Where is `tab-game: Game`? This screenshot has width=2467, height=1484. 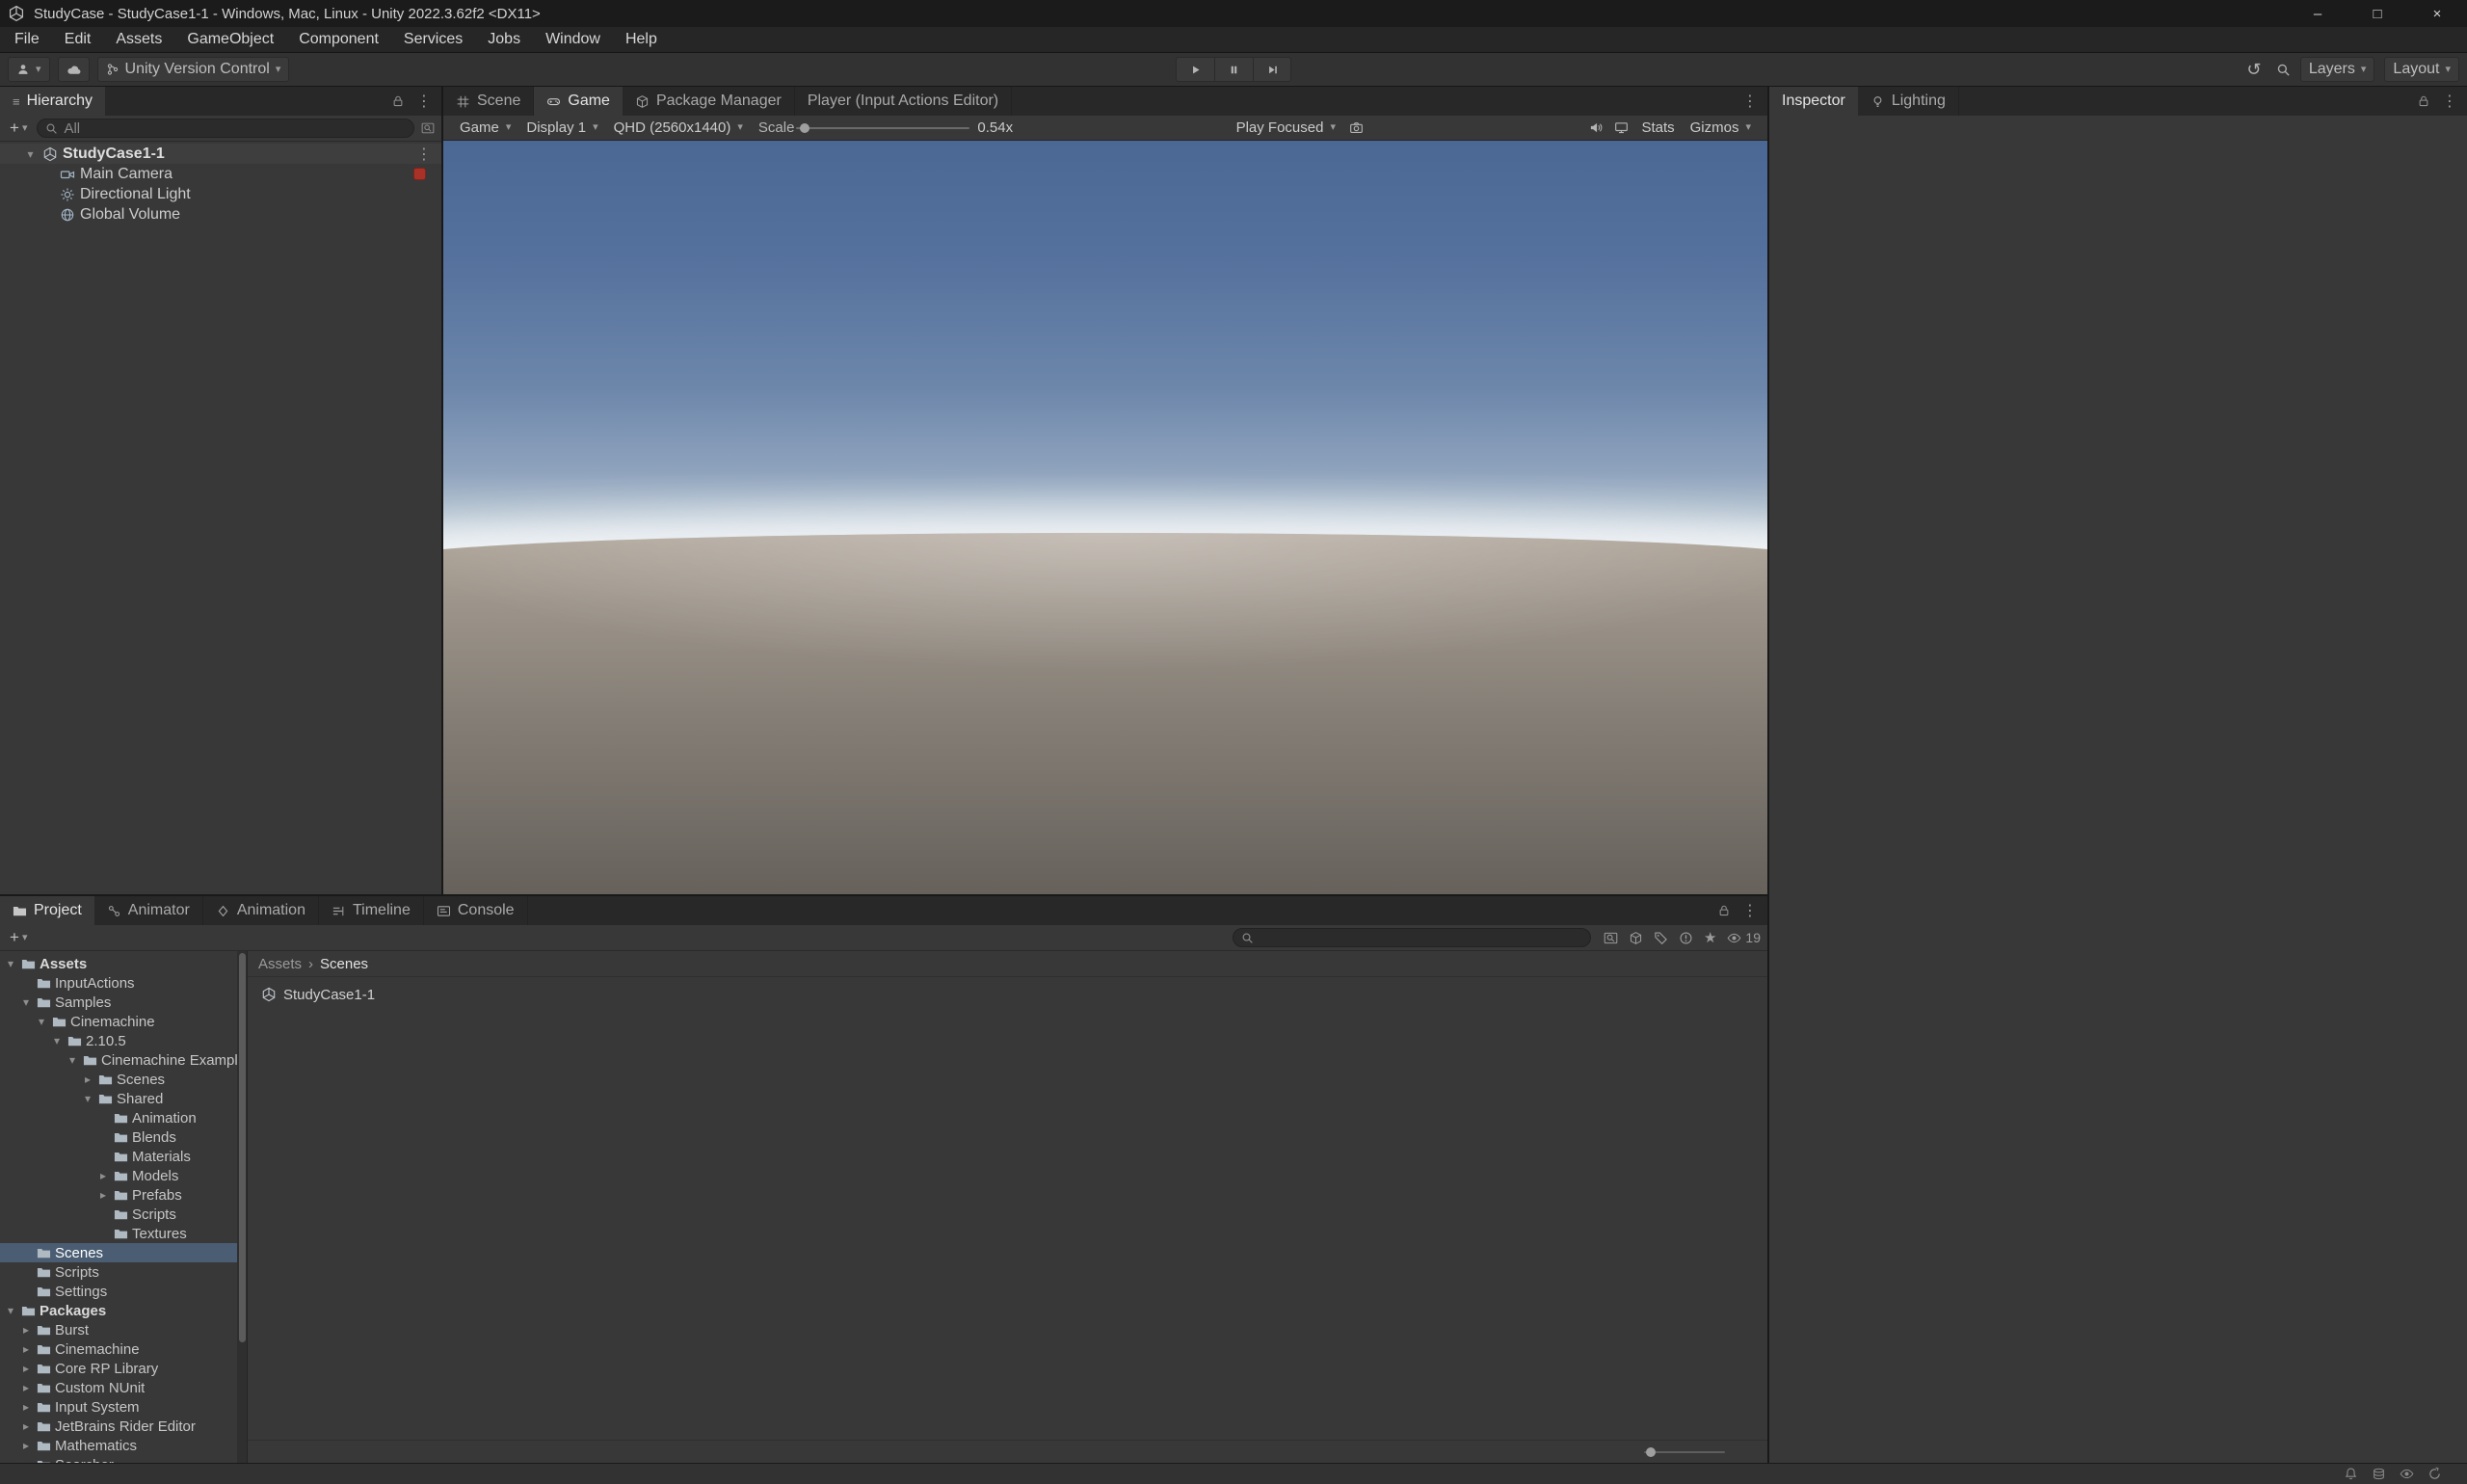
tab-game: Game is located at coordinates (578, 101).